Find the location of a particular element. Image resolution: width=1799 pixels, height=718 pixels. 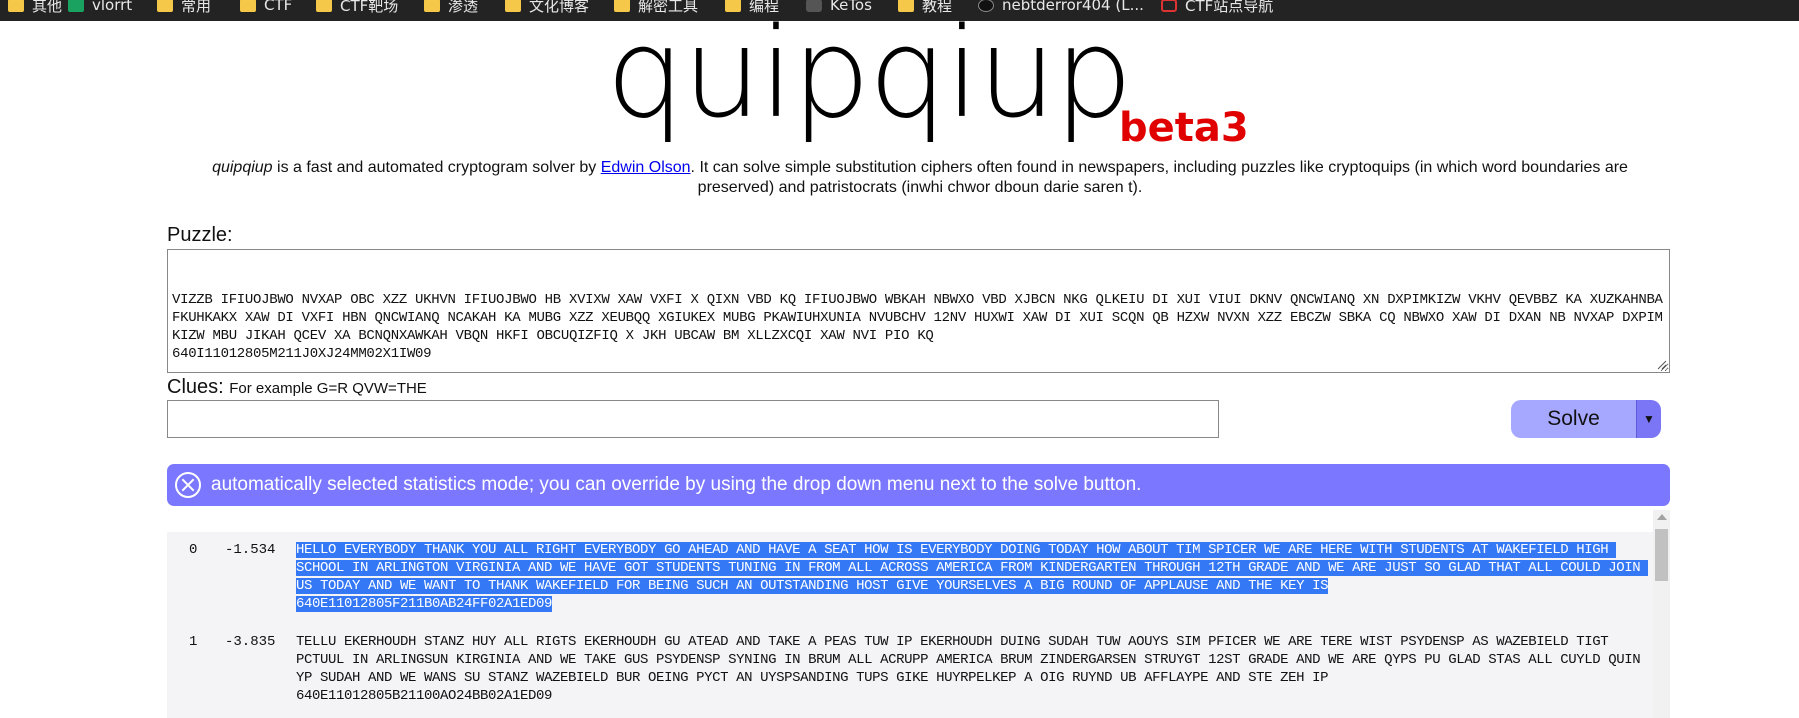

bookmark-common: 常用 is located at coordinates (184, 7).